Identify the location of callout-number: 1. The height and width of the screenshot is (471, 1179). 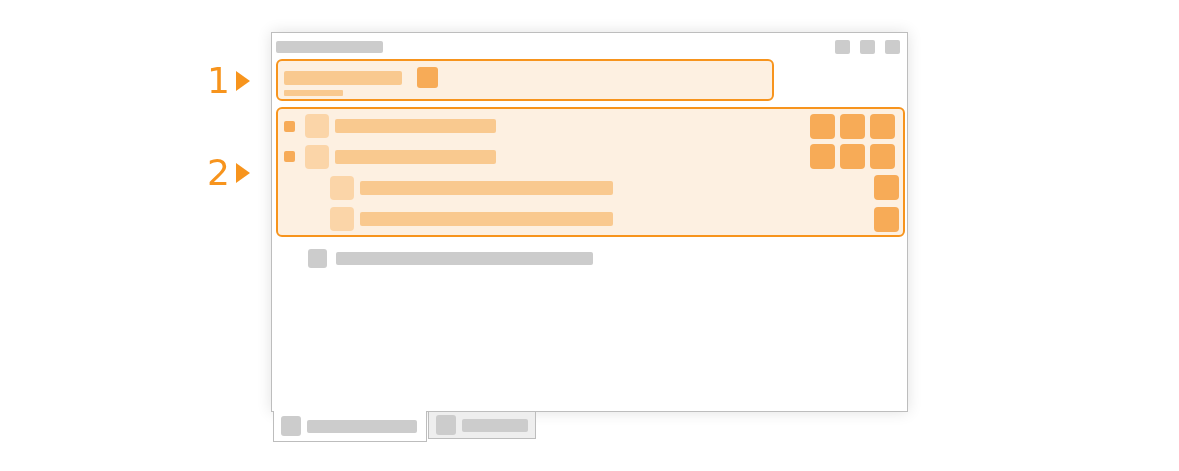
(218, 81).